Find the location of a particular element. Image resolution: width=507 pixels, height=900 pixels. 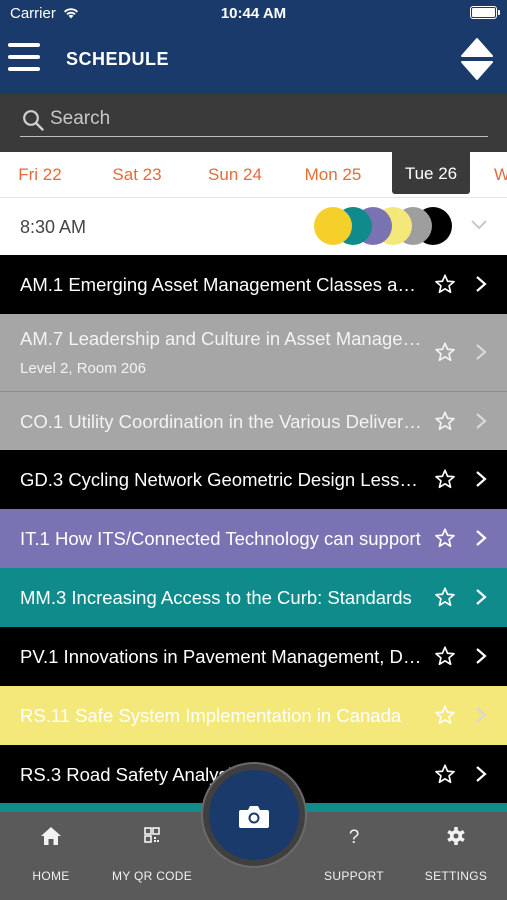

home-icon is located at coordinates (51, 836).